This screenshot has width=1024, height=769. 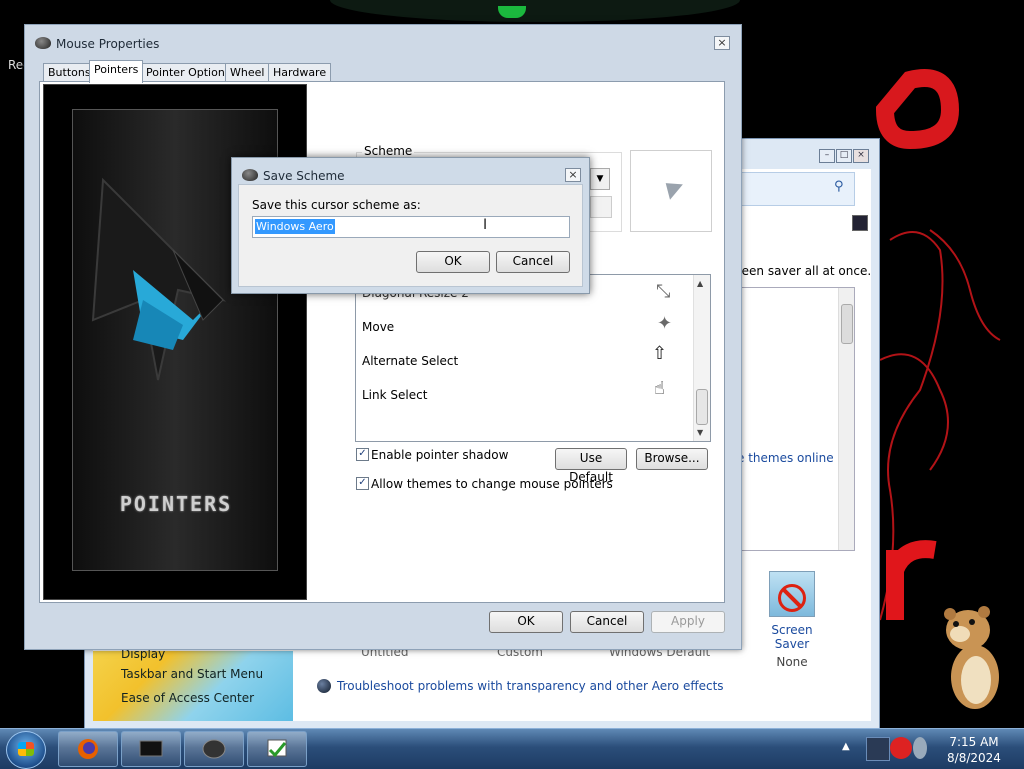 What do you see at coordinates (794, 419) in the screenshot?
I see `themes-list` at bounding box center [794, 419].